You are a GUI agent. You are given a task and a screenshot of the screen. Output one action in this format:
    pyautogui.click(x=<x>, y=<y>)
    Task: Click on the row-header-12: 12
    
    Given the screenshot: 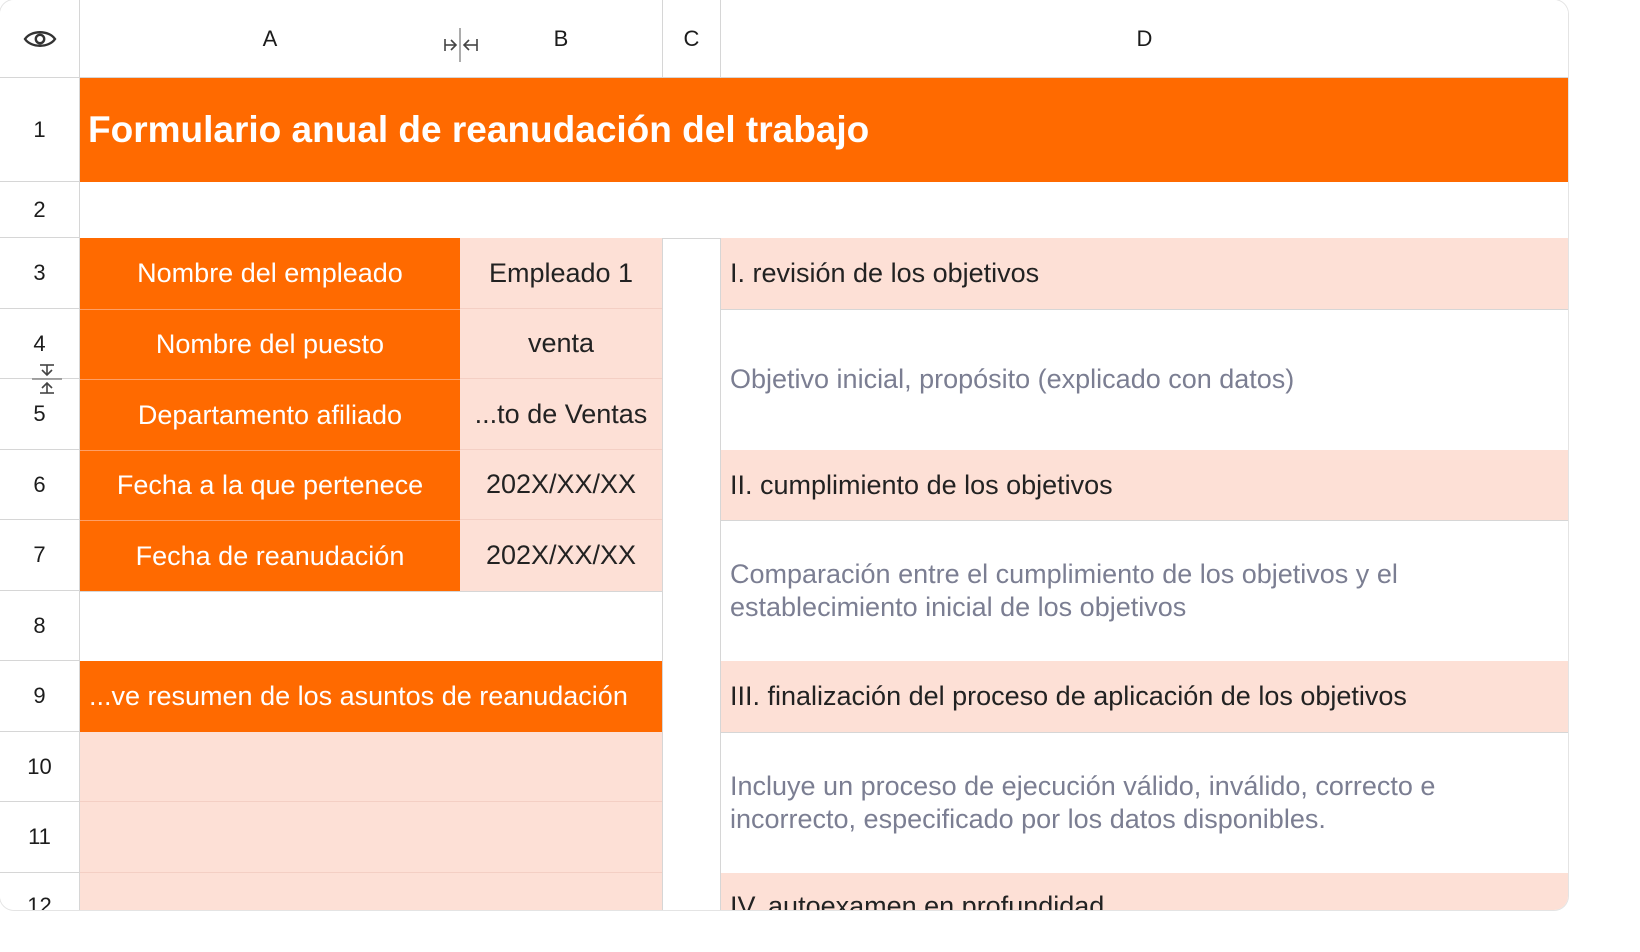 What is the action you would take?
    pyautogui.click(x=40, y=891)
    